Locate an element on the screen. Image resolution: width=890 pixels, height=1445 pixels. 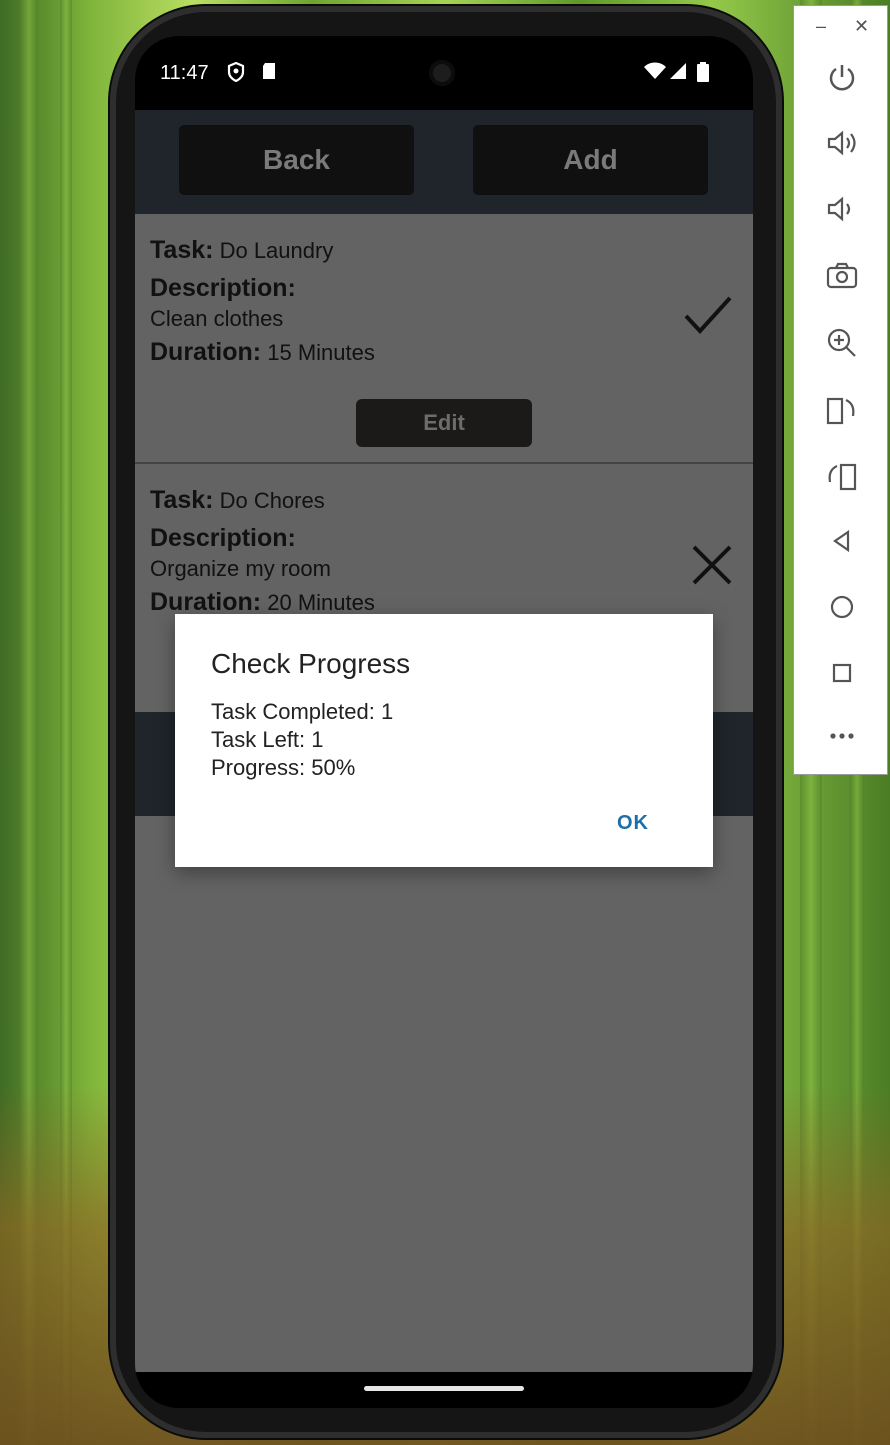
front-camera is located at coordinates (442, 73).